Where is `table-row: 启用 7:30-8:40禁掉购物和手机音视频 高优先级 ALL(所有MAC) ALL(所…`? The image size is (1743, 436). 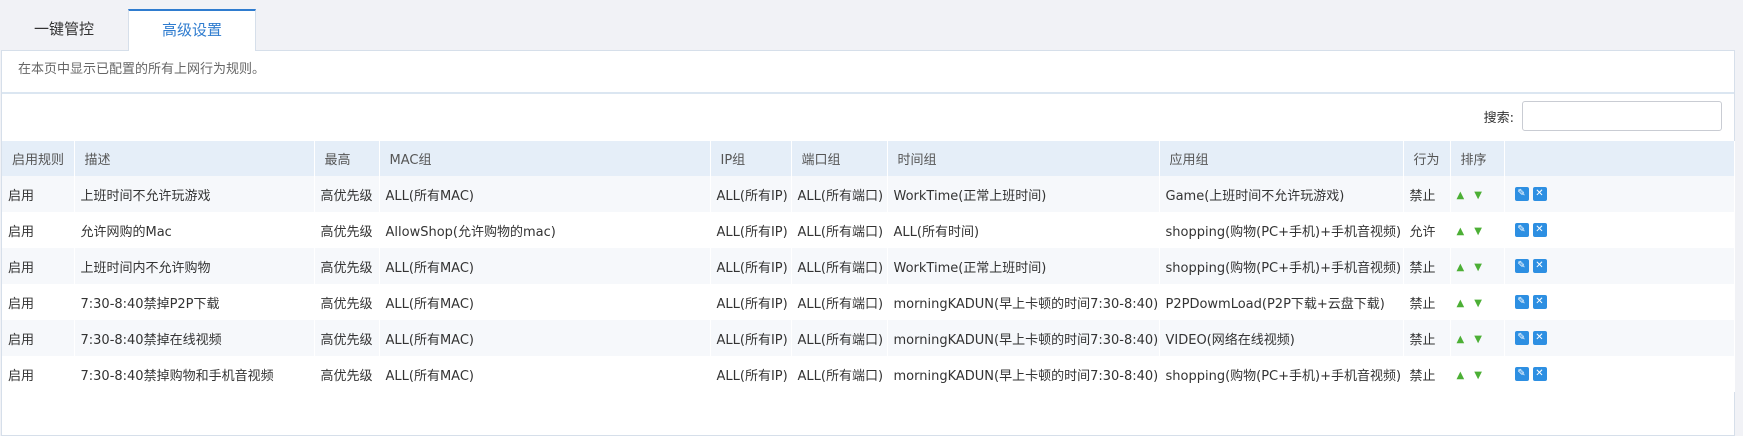
table-row: 启用 7:30-8:40禁掉购物和手机音视频 高优先级 ALL(所有MAC) ALL(所… is located at coordinates (868, 374).